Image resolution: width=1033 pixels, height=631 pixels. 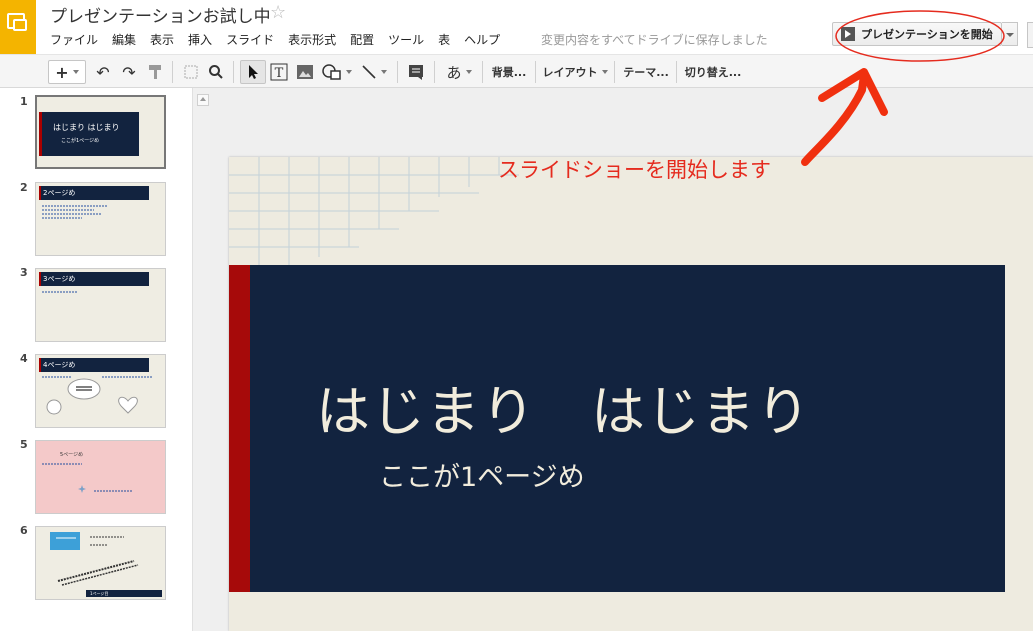 I want to click on slide-thumbnail-6: 1ページ目, so click(x=100, y=563).